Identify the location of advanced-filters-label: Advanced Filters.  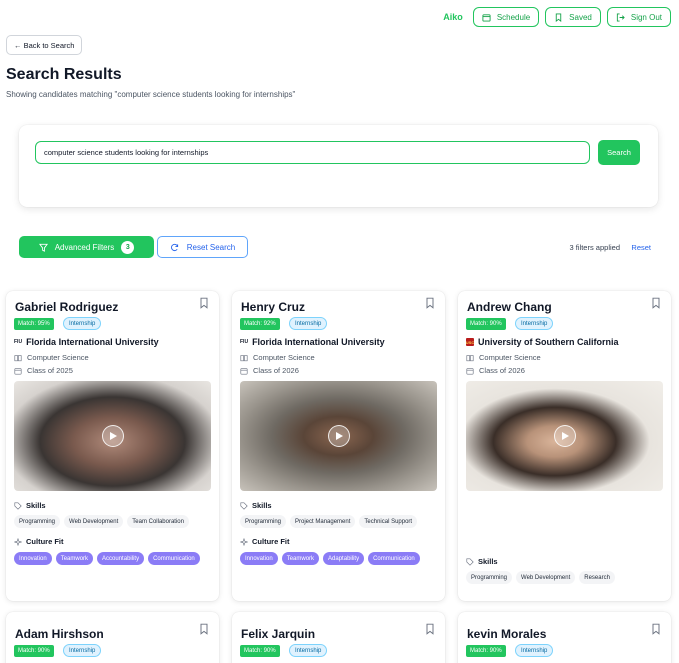
(84, 247).